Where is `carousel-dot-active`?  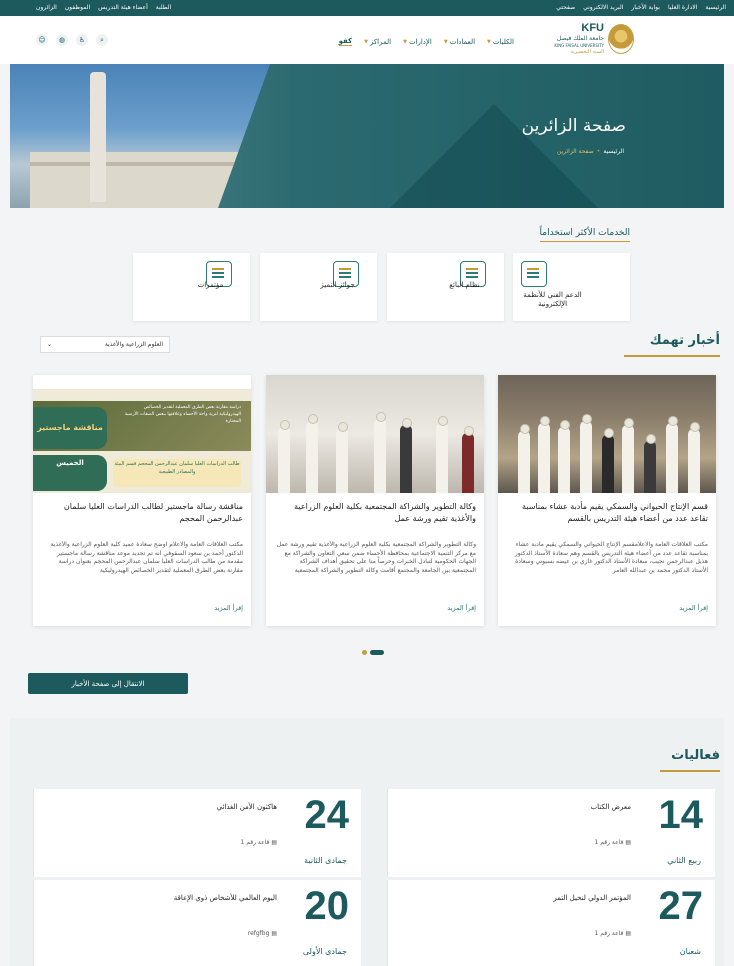
carousel-dot-active is located at coordinates (377, 652).